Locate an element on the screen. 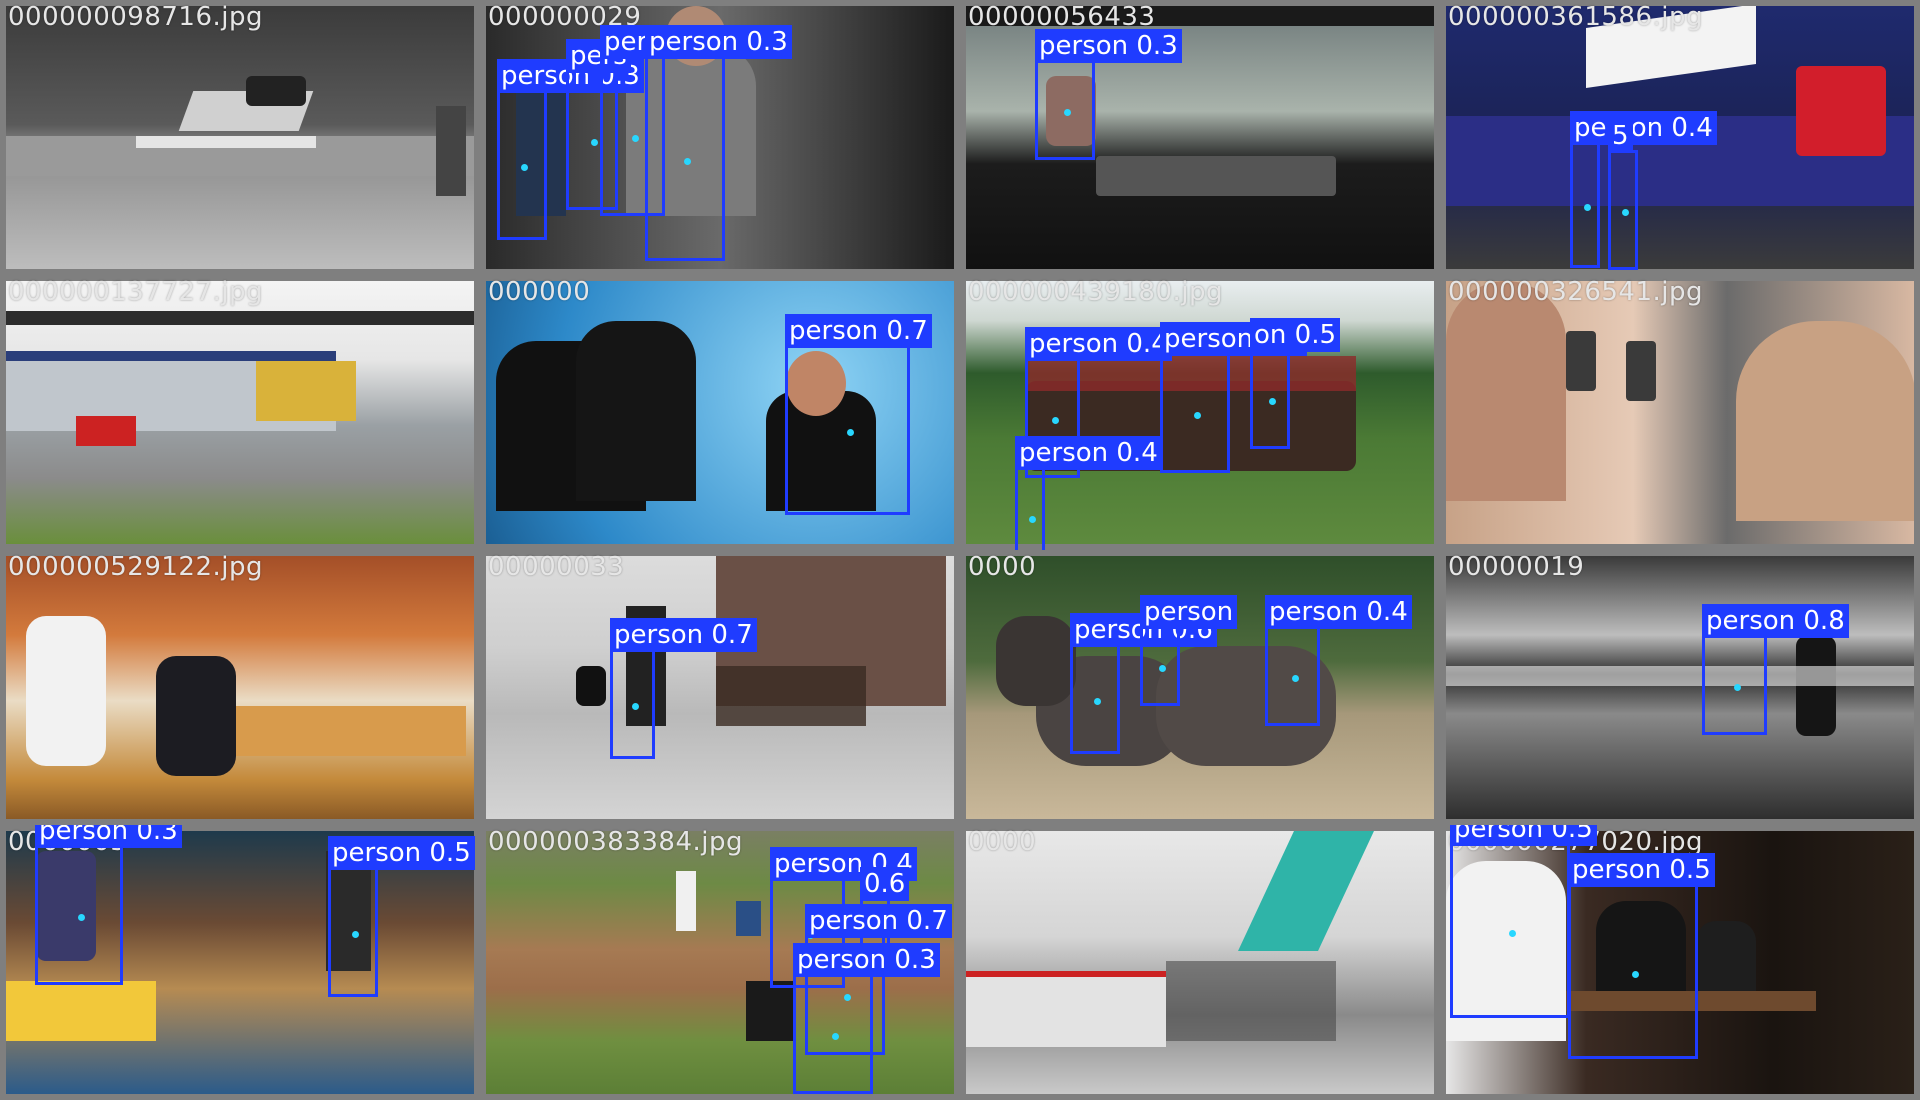 This screenshot has width=1920, height=1100. wave is located at coordinates (1680, 676).